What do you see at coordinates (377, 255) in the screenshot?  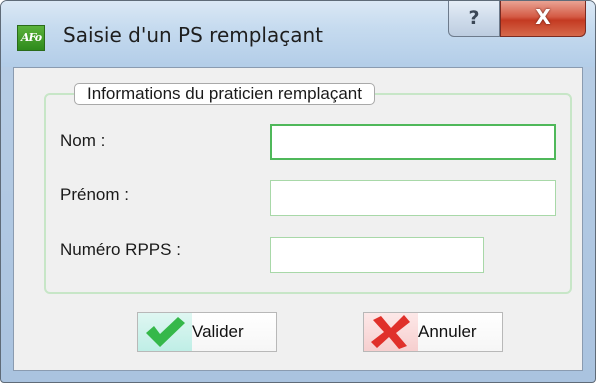 I see `rpps-input` at bounding box center [377, 255].